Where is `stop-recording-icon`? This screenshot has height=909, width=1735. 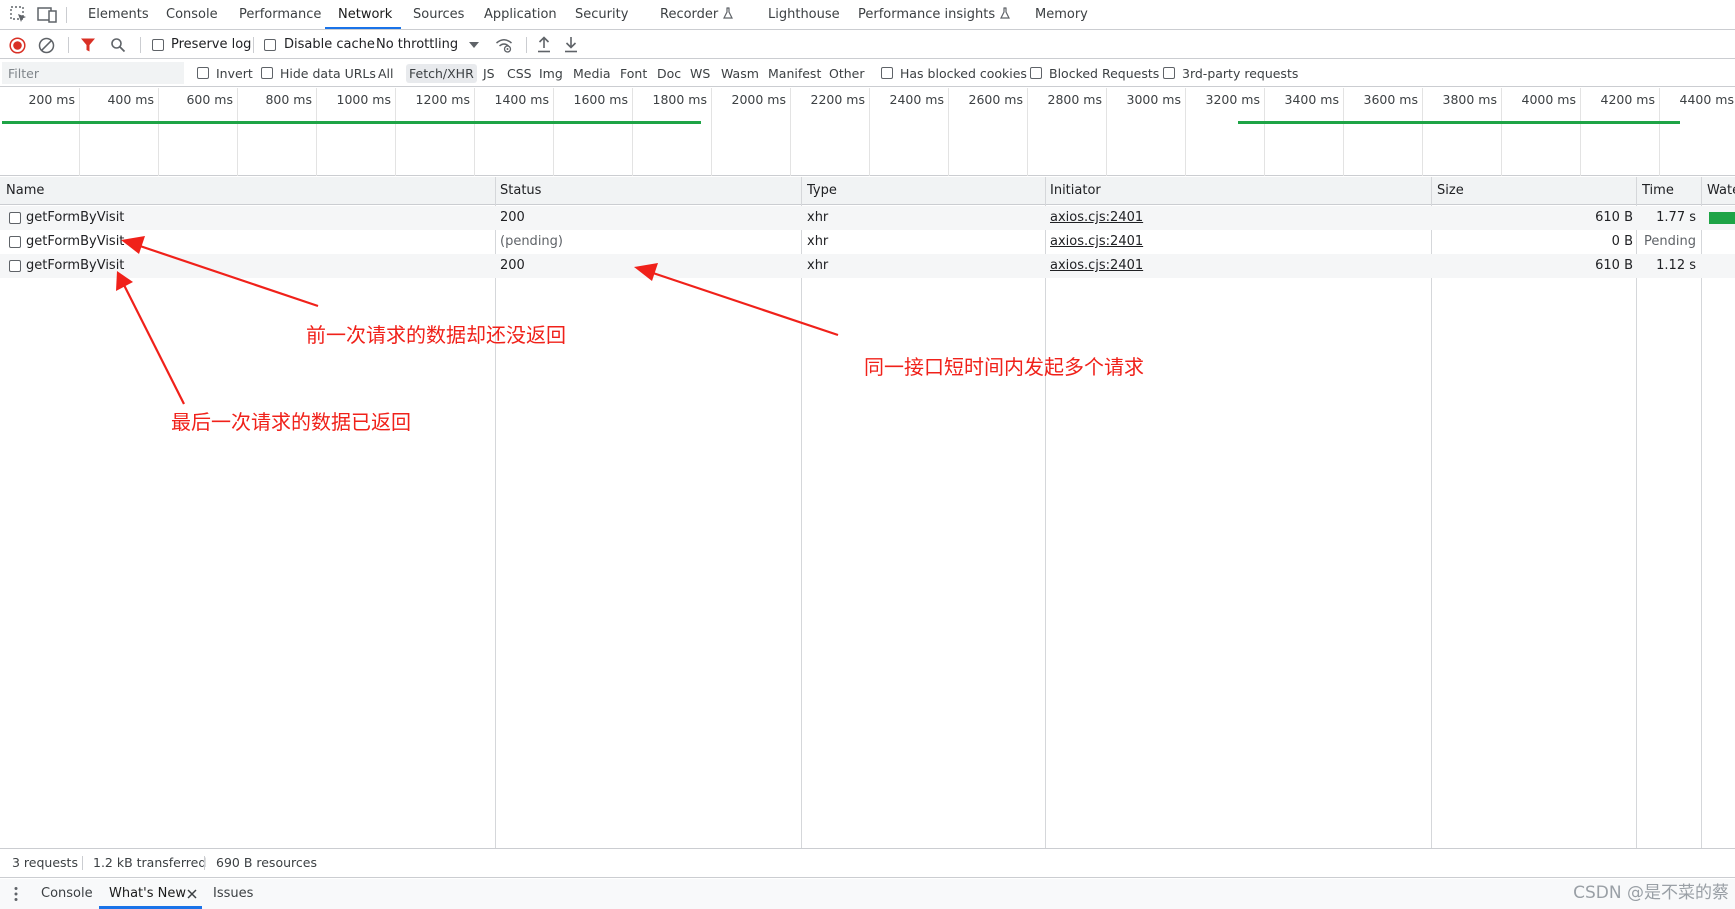
stop-recording-icon is located at coordinates (17, 45).